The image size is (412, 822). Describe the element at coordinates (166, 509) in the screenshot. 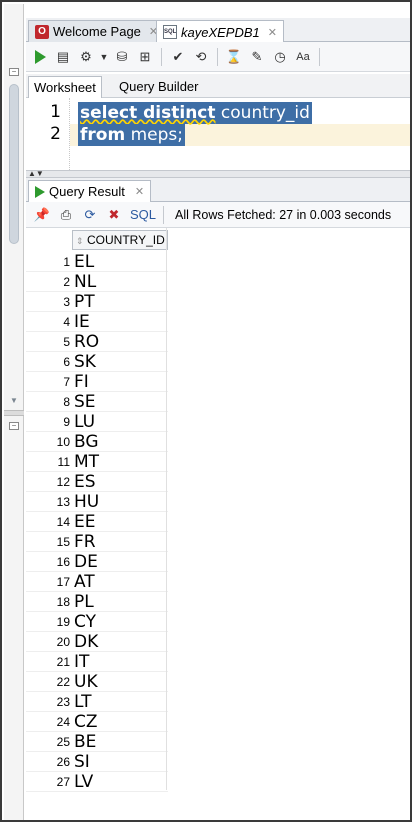

I see `grid-column-border` at that location.